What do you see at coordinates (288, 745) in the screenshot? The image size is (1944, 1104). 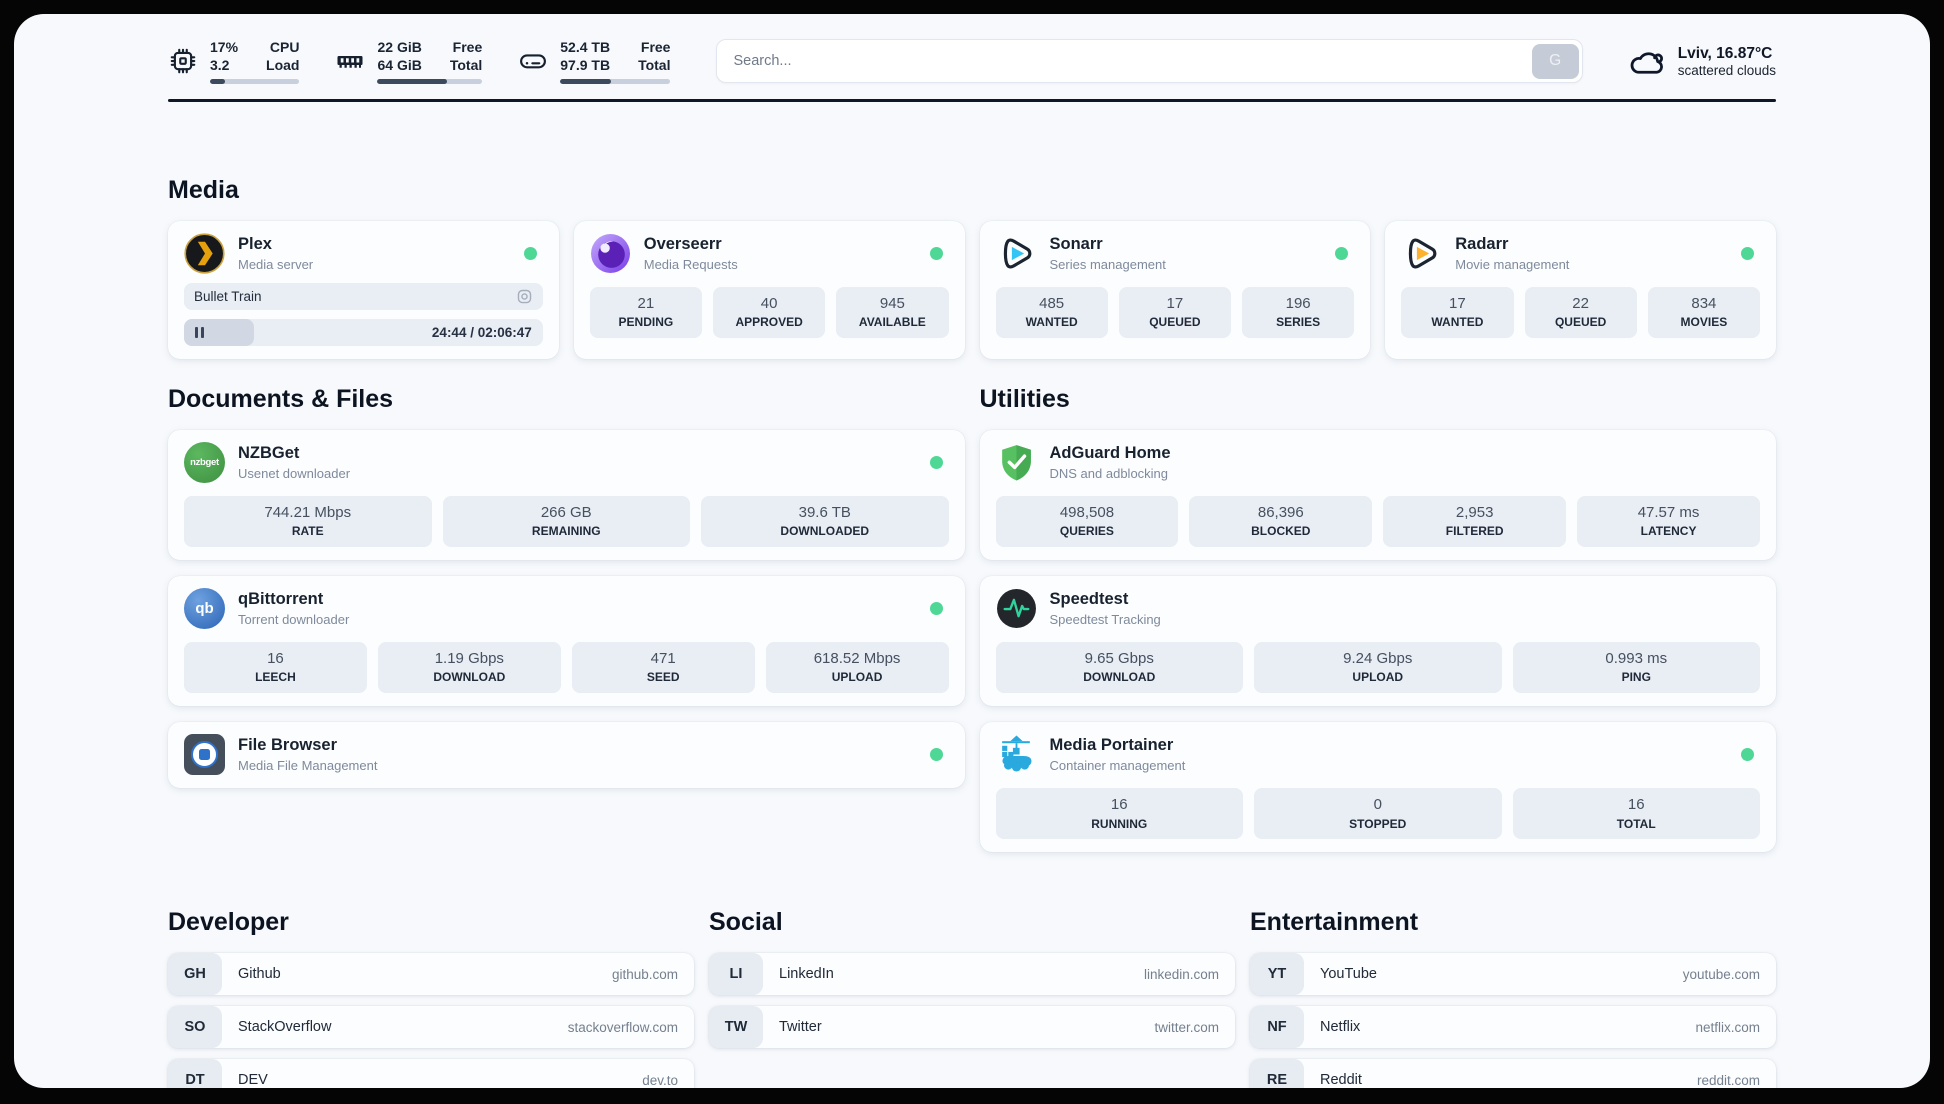 I see `service-name: File Browser` at bounding box center [288, 745].